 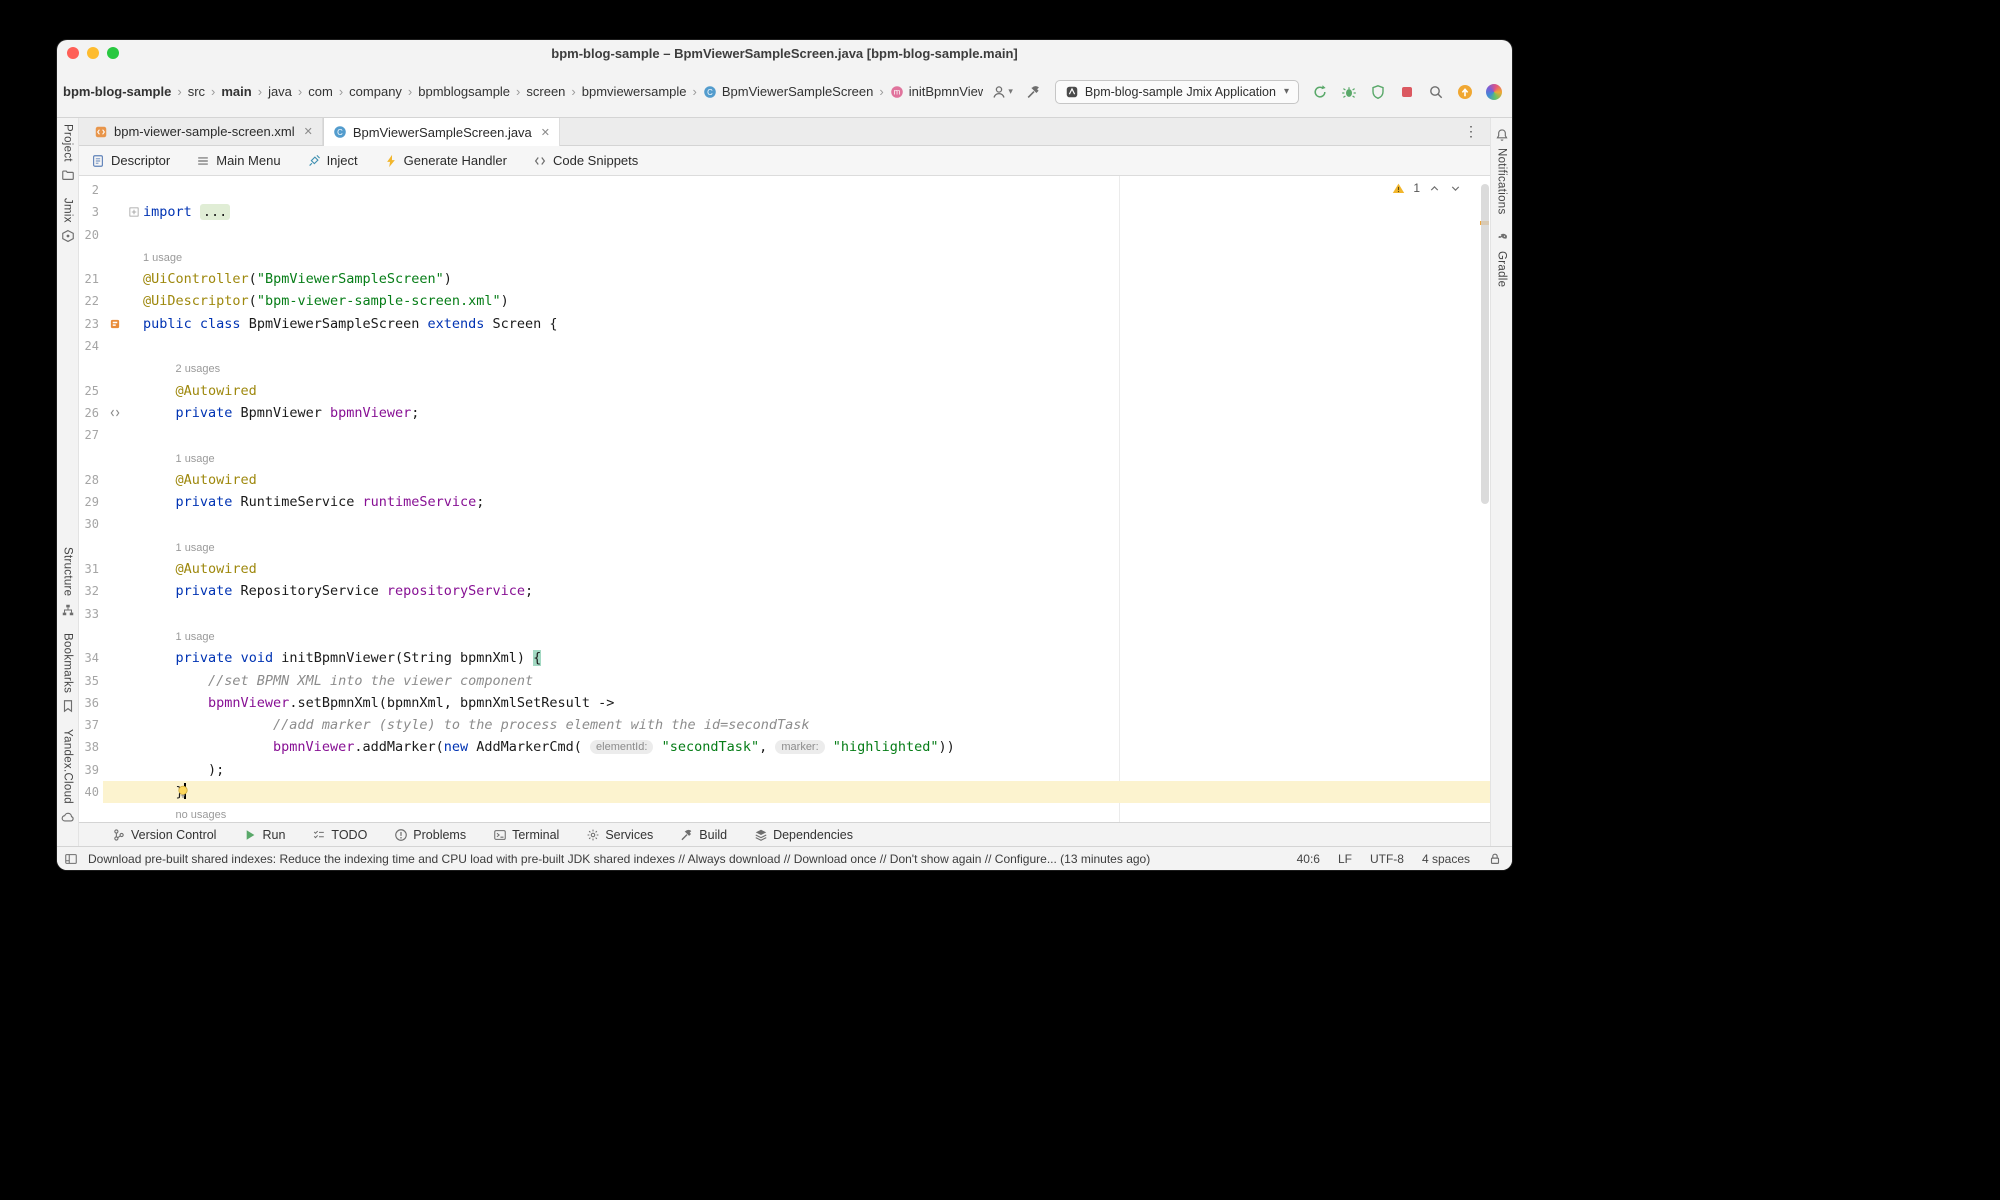 I want to click on tool-stripe-button-bookmarks: Bookmarks, so click(x=68, y=673).